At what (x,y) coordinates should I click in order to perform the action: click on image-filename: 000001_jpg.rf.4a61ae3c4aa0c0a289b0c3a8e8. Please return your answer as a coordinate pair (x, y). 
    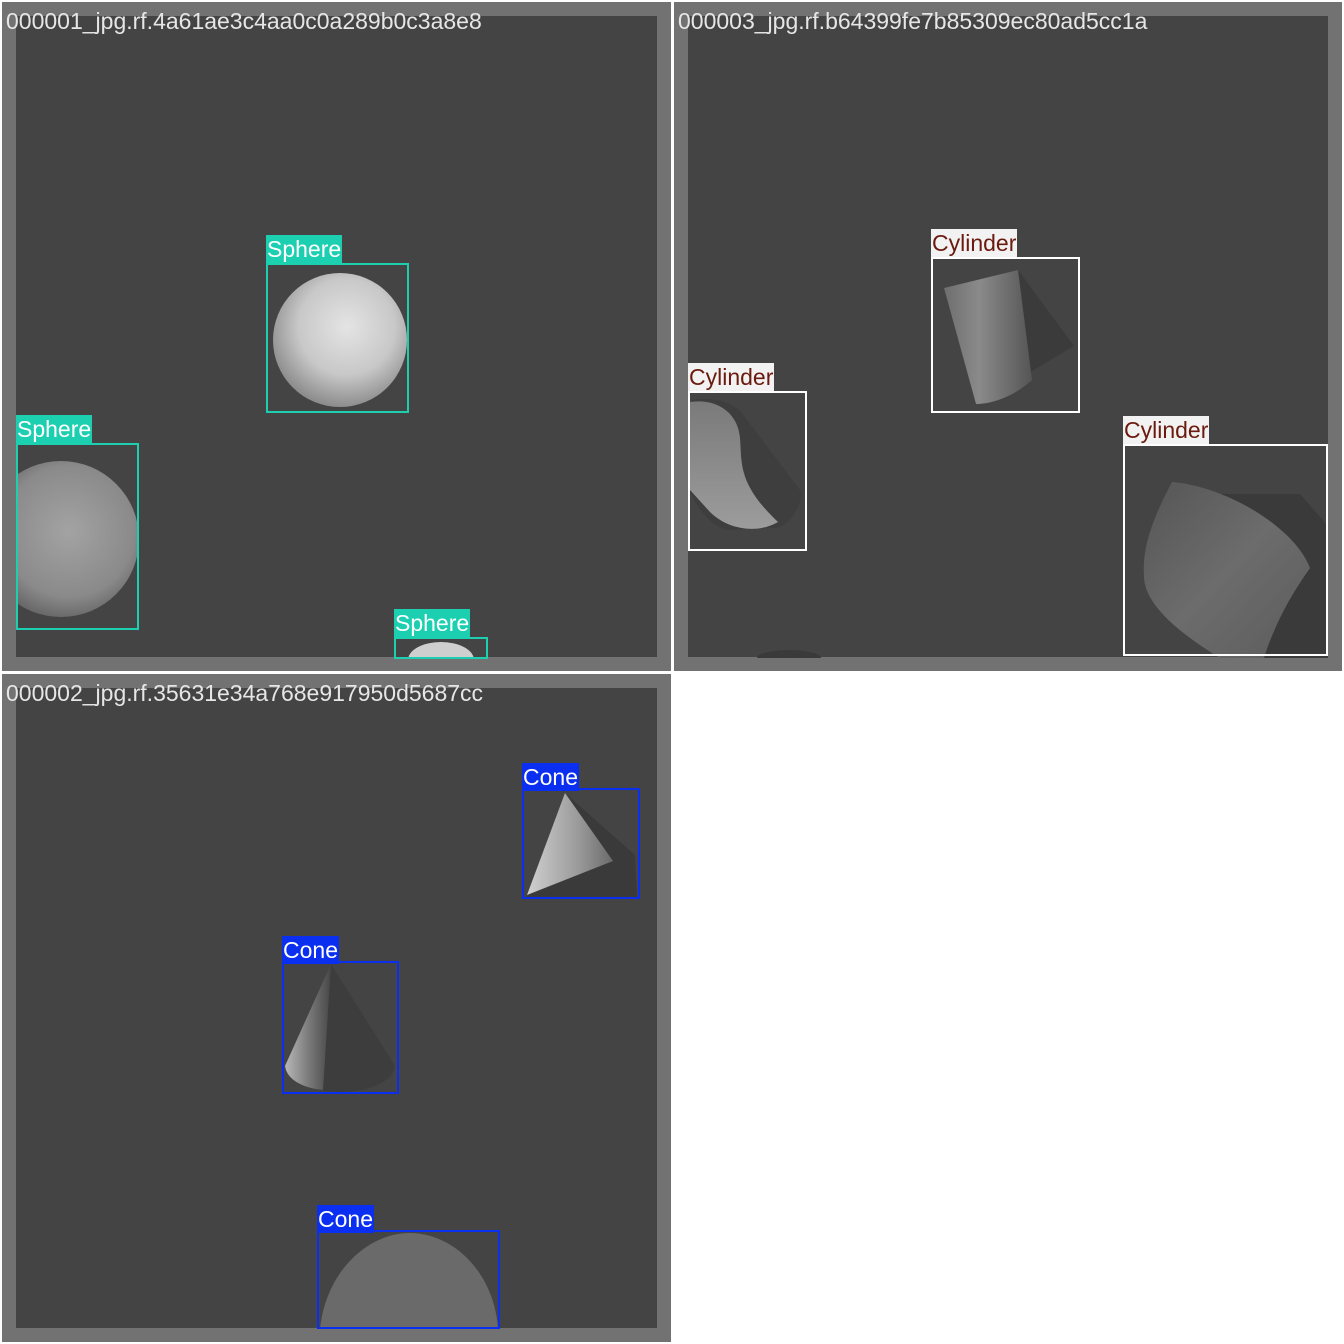
    Looking at the image, I should click on (244, 21).